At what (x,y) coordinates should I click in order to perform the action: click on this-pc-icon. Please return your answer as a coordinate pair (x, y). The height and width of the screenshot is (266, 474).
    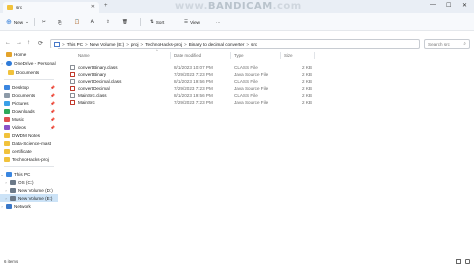
    Looking at the image, I should click on (9, 174).